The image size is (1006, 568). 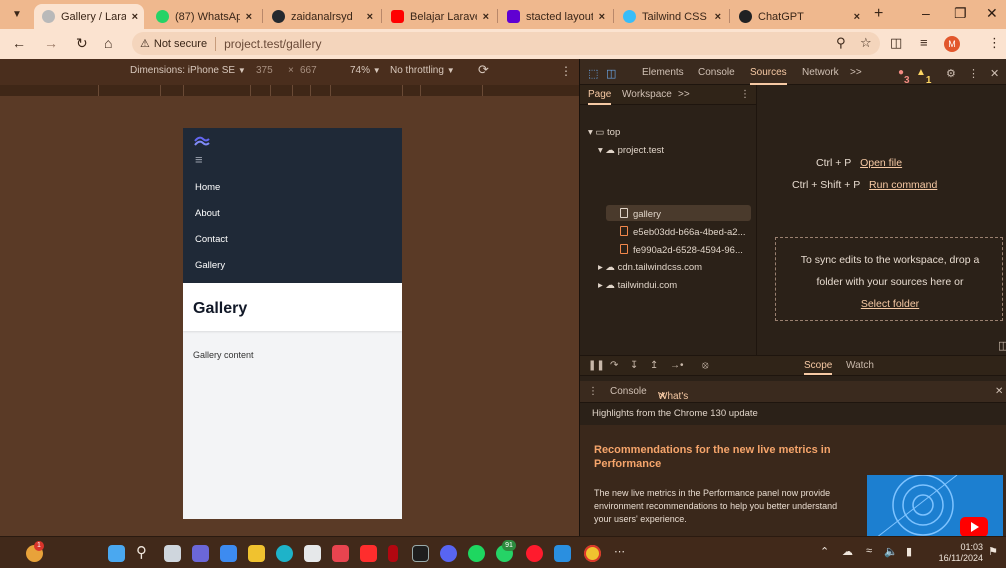 I want to click on tree-item-top: ▾ ▭ top, so click(x=604, y=132).